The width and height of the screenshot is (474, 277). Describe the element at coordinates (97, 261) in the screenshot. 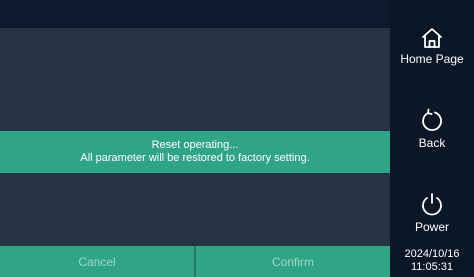

I see `cancel-button: Cancel` at that location.